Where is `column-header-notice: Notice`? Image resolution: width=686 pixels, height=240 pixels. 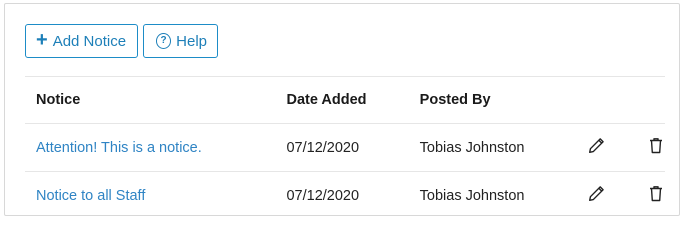
column-header-notice: Notice is located at coordinates (150, 100).